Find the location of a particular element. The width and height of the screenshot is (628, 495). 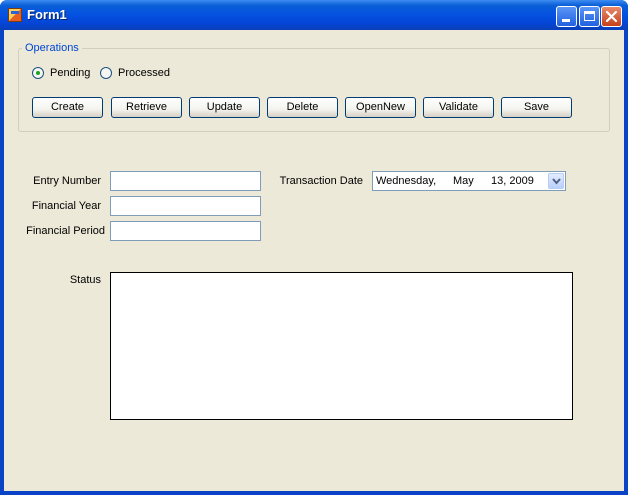

maximize-button is located at coordinates (589, 16).